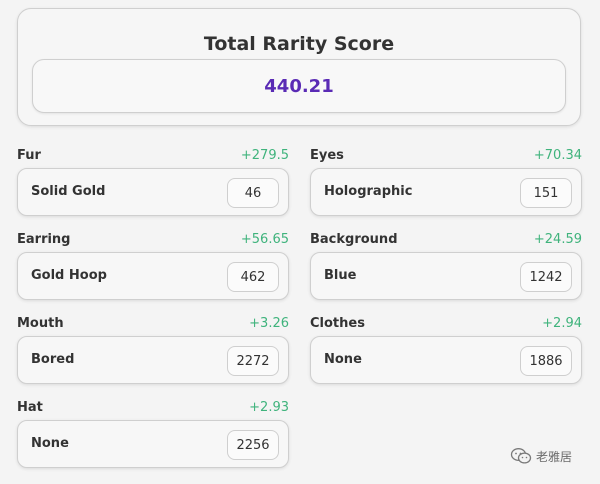 This screenshot has width=600, height=484. I want to click on trait-mouth: Mouth +3.26 Bored 2272, so click(153, 350).